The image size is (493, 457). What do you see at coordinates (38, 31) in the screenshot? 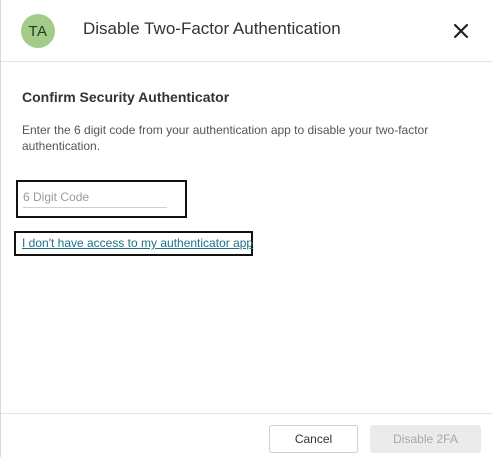
I see `avatar: TA` at bounding box center [38, 31].